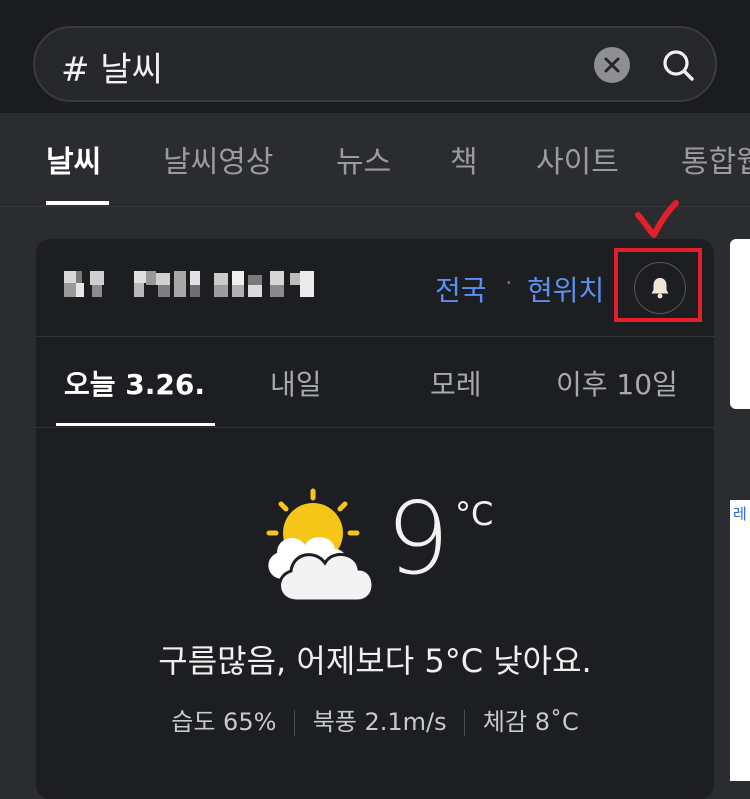 The height and width of the screenshot is (799, 750). What do you see at coordinates (320, 545) in the screenshot?
I see `partly-cloudy-icon` at bounding box center [320, 545].